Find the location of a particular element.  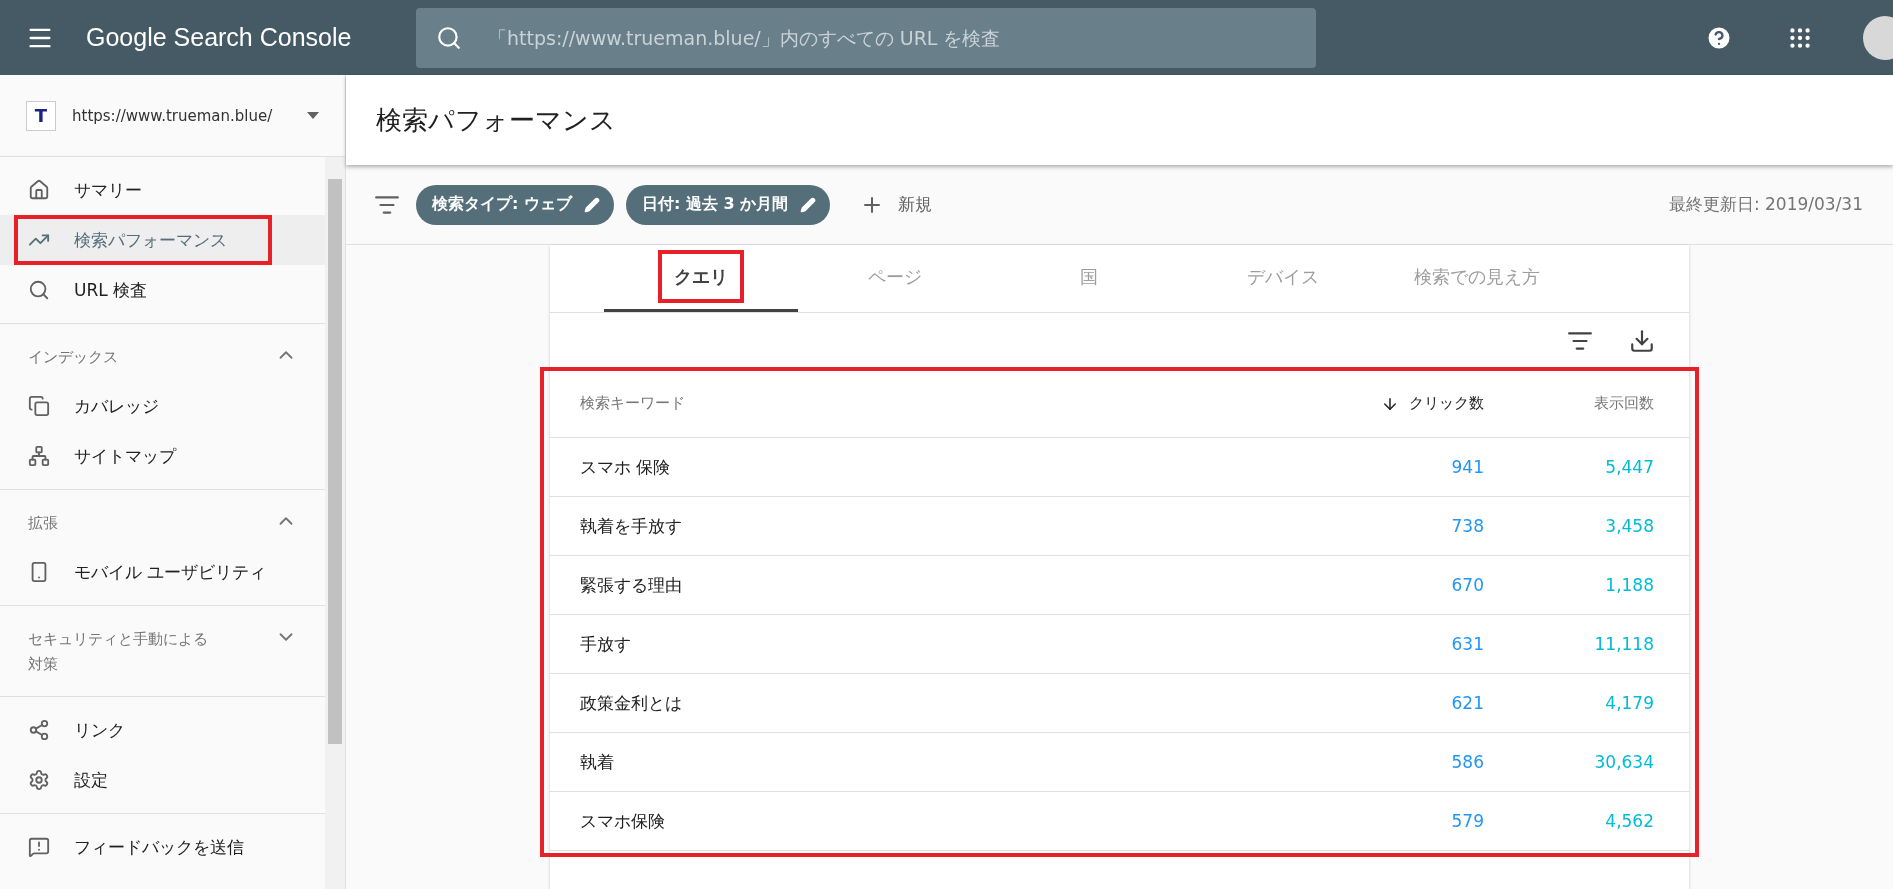

dropdown-caret-icon is located at coordinates (313, 115).